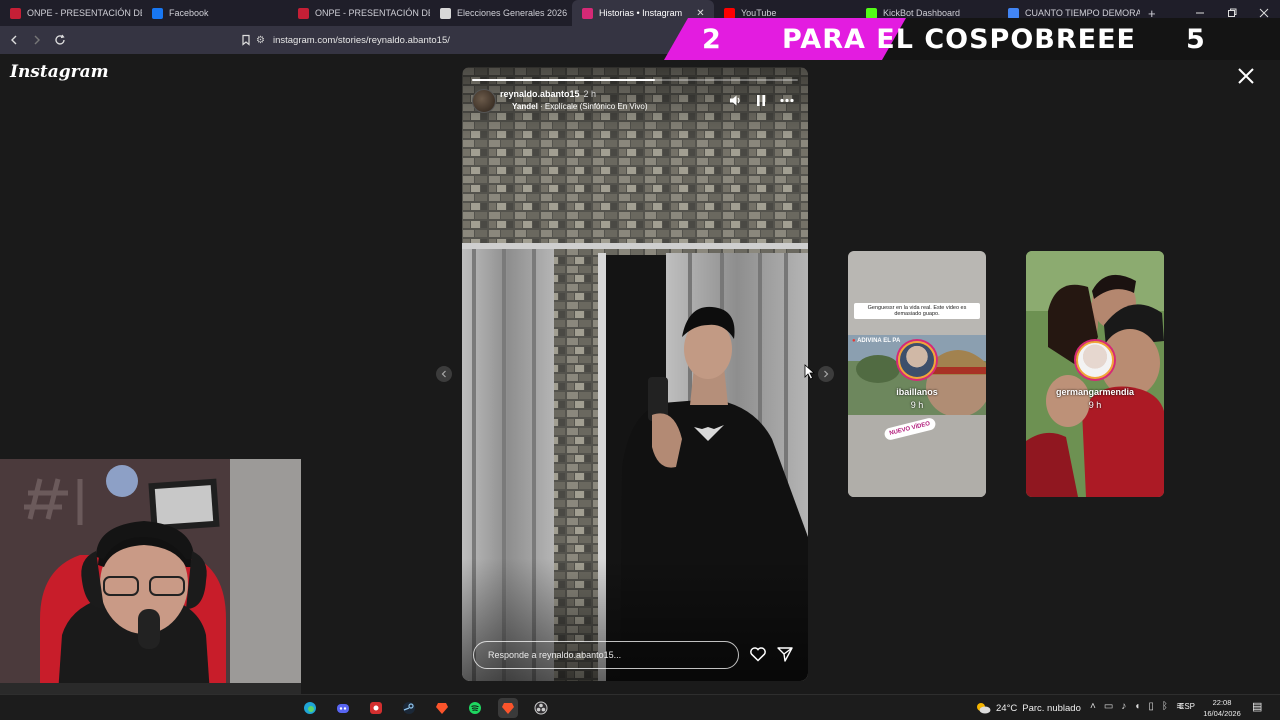  I want to click on discord-app-icon, so click(343, 708).